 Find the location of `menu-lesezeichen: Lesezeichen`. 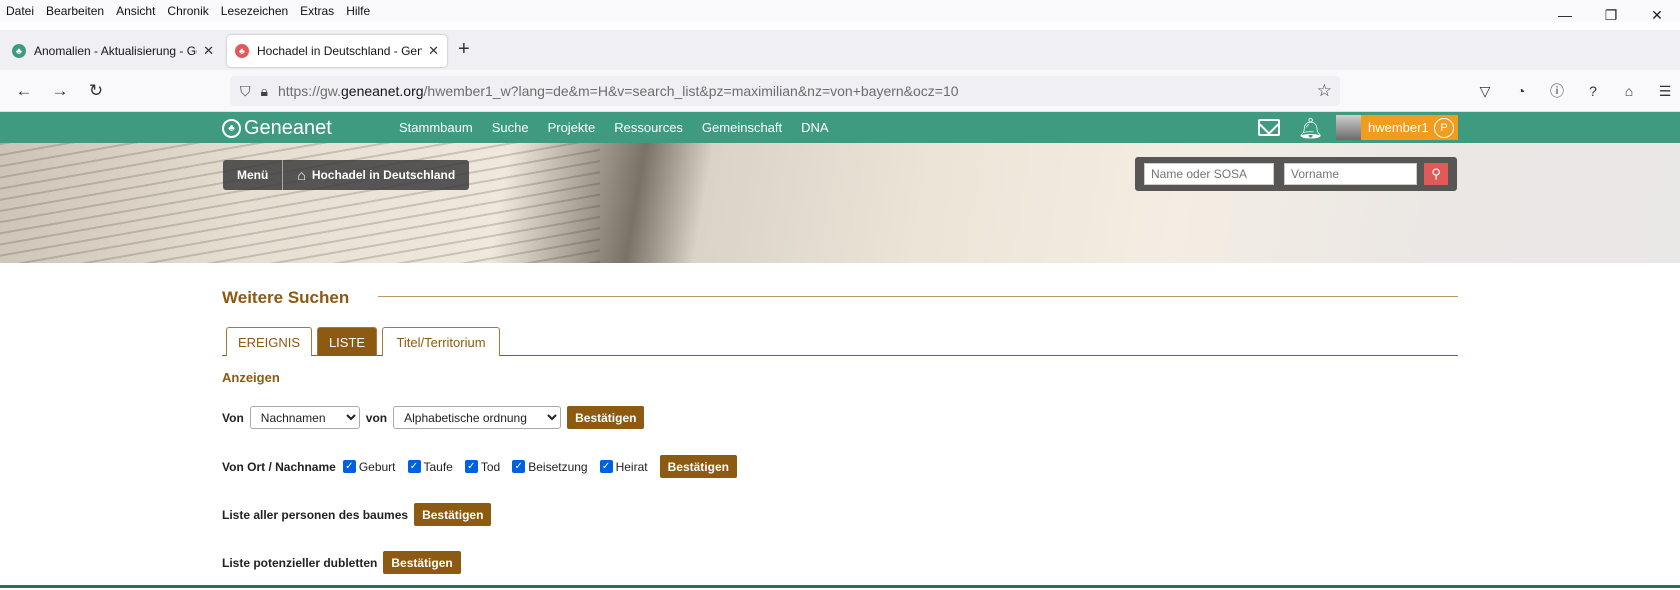

menu-lesezeichen: Lesezeichen is located at coordinates (254, 11).